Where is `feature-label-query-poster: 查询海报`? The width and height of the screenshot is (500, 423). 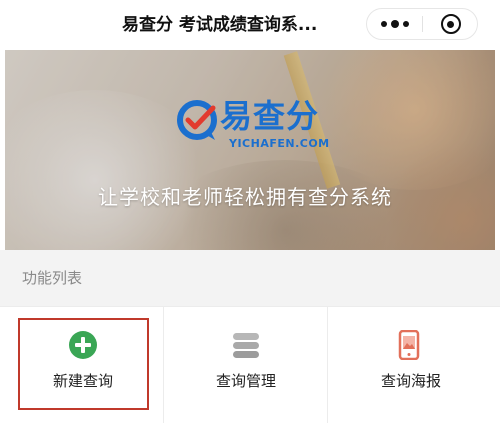 feature-label-query-poster: 查询海报 is located at coordinates (410, 381).